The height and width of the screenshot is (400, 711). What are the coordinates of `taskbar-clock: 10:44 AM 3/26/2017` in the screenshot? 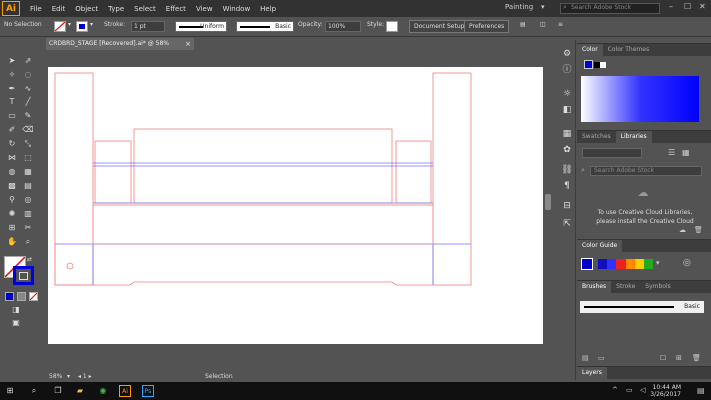 It's located at (665, 391).